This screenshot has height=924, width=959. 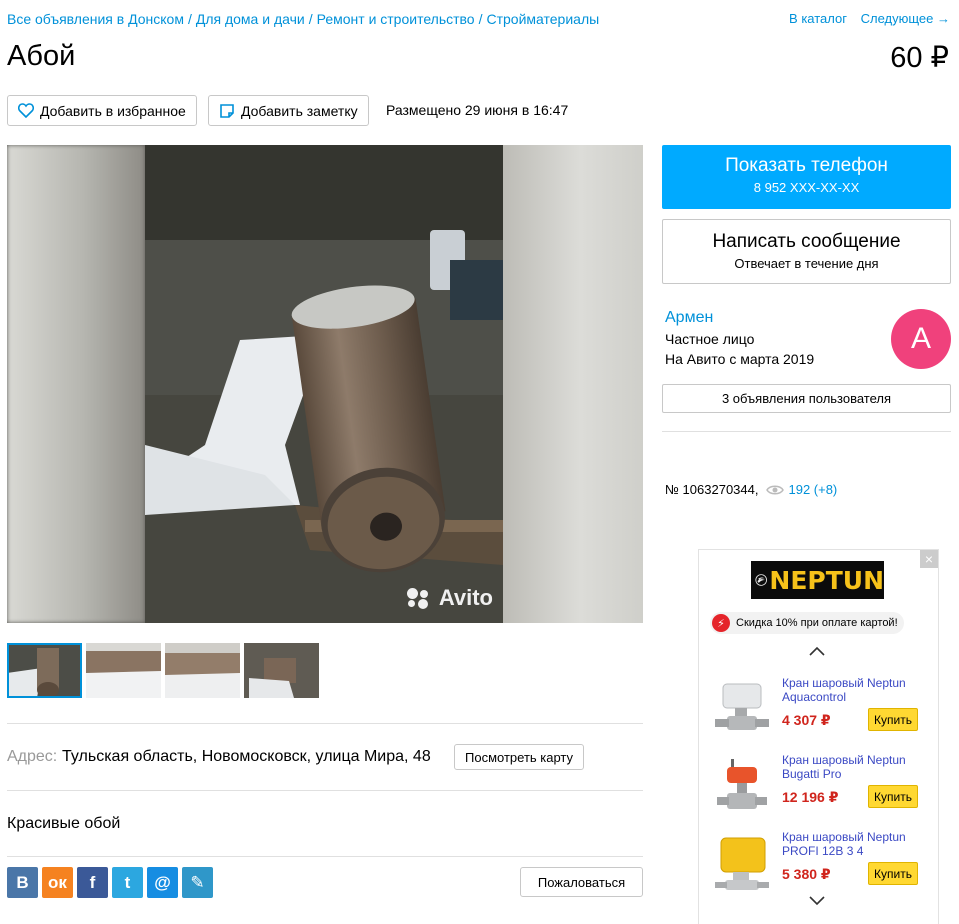 I want to click on twitter-icon: t, so click(x=127, y=882).